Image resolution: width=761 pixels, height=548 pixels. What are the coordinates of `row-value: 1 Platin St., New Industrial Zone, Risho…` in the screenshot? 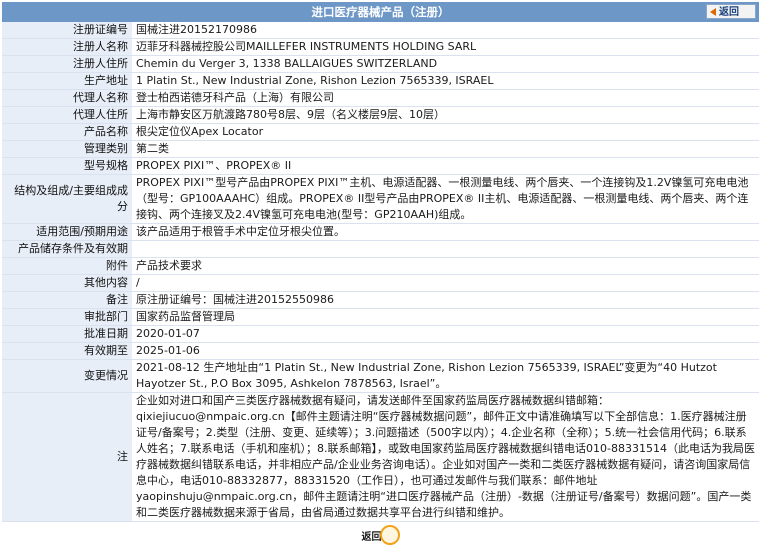 It's located at (445, 81).